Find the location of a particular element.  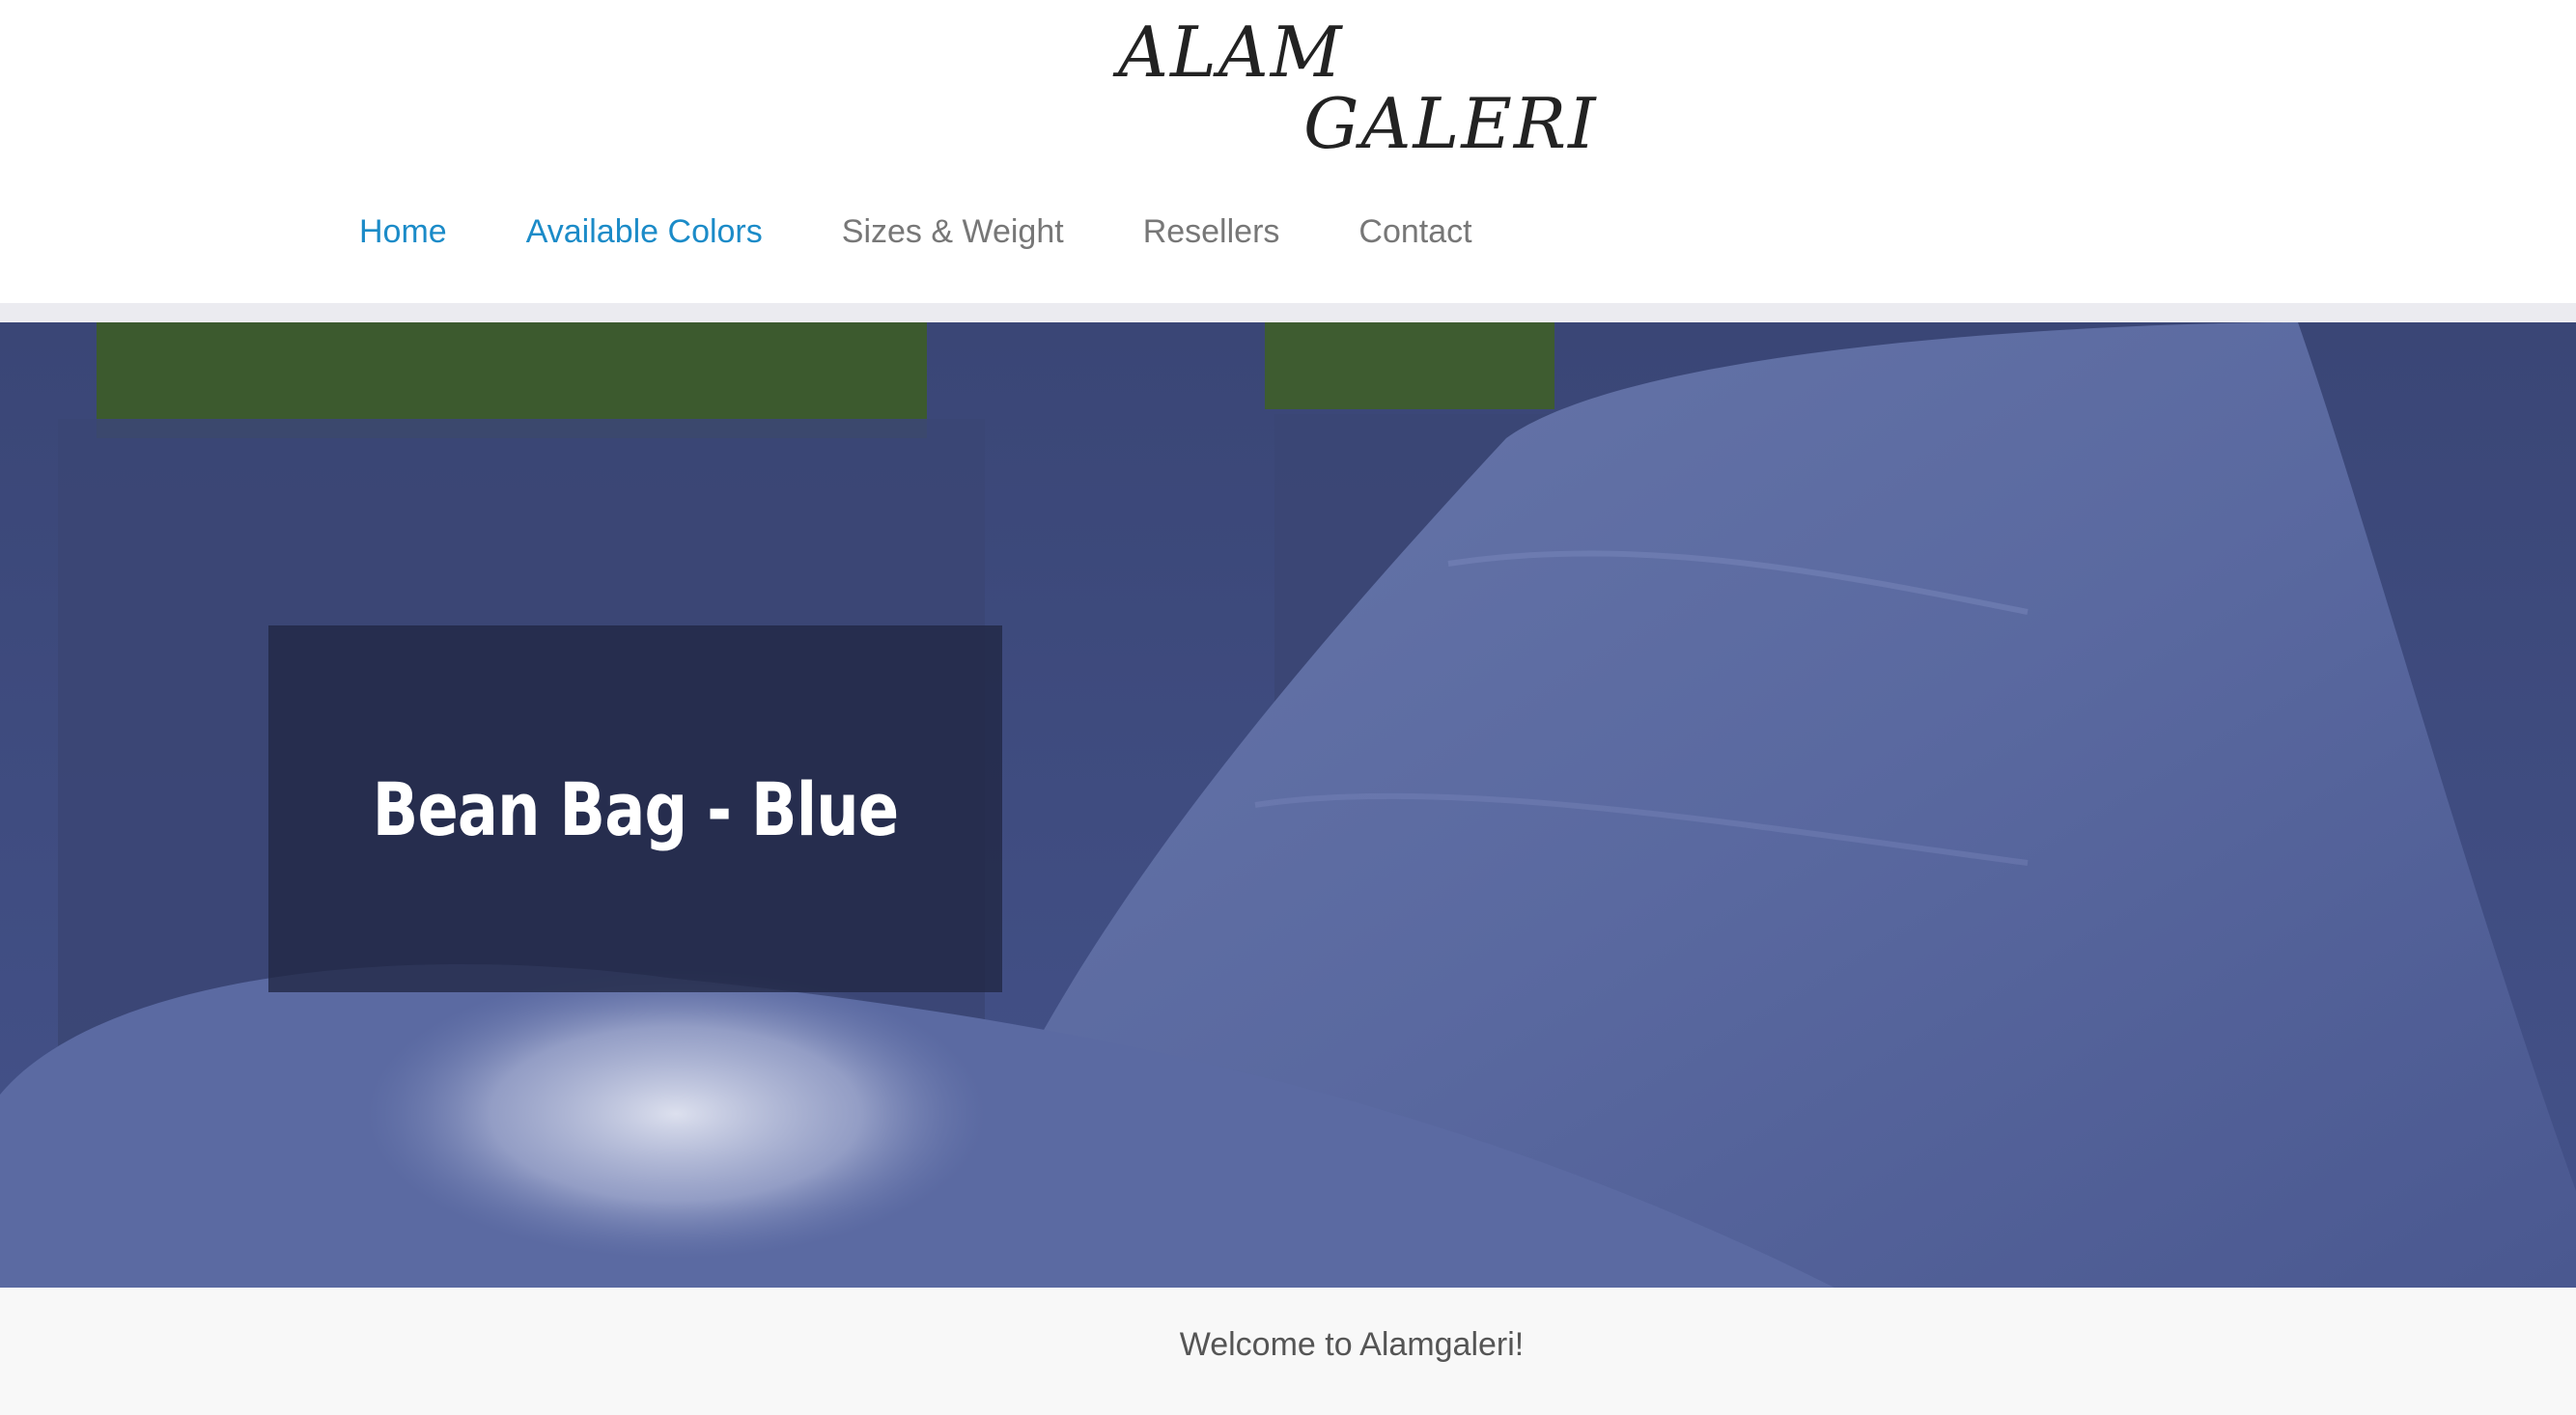

welcome-band: Welcome to Alamgaleri! is located at coordinates (1288, 1351).